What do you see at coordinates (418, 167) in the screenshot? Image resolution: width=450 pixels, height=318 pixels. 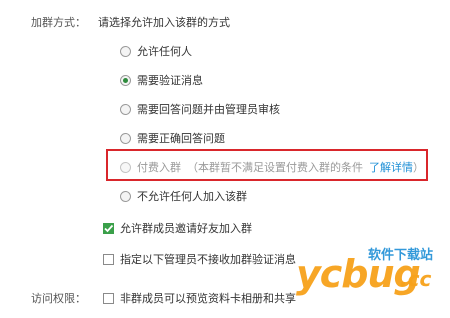 I see `paid-join-note-end: ）` at bounding box center [418, 167].